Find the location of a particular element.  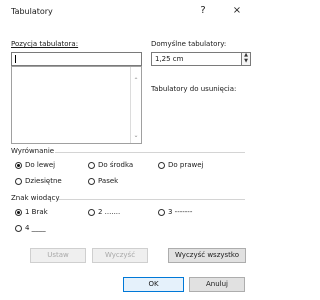

align-left-radio: Do lewej is located at coordinates (35, 165).